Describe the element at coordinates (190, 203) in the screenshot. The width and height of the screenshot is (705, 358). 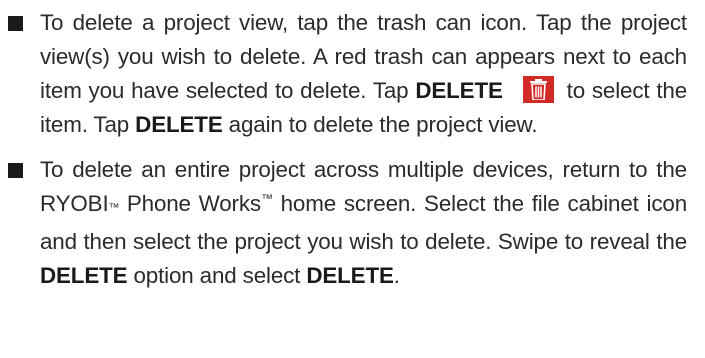
I see `item-text: Phone Works` at that location.